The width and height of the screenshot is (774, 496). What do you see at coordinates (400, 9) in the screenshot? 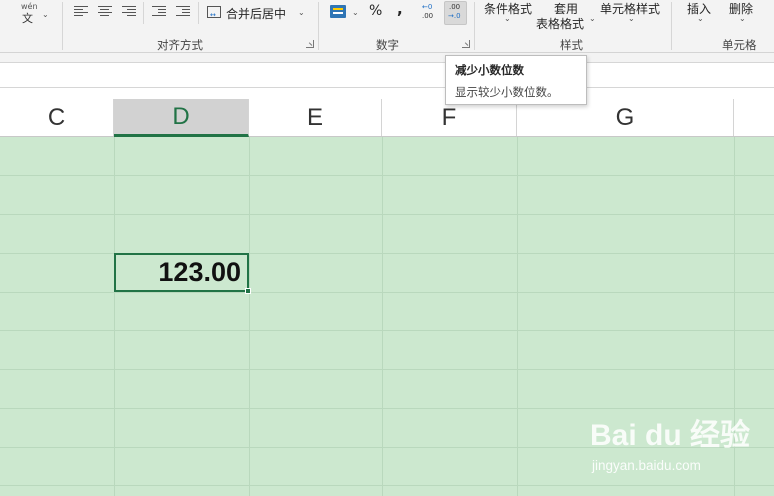
I see `comma-style-button: ,` at bounding box center [400, 9].